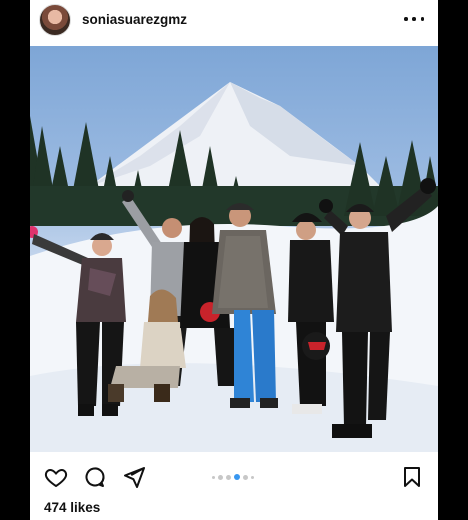 This screenshot has height=520, width=468. I want to click on paper-plane-icon, so click(134, 477).